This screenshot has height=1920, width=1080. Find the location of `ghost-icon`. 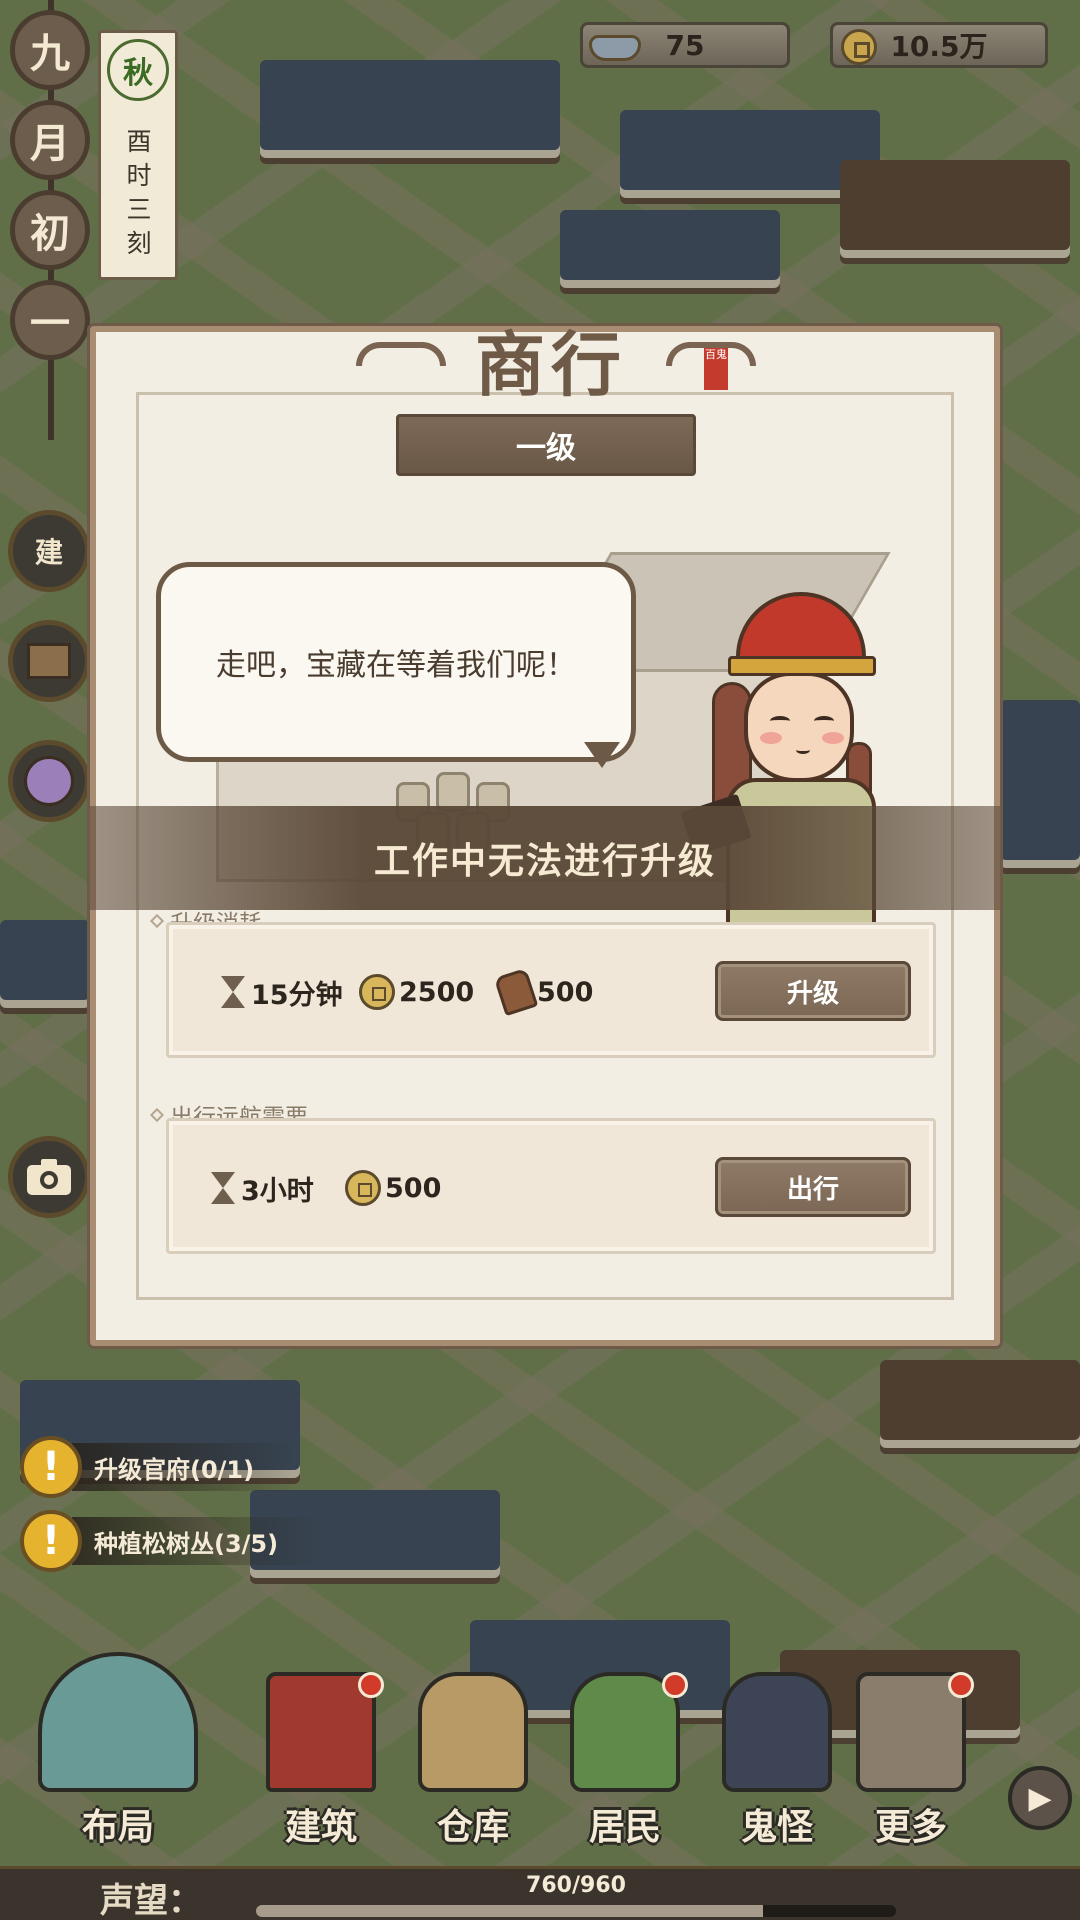

ghost-icon is located at coordinates (777, 1732).